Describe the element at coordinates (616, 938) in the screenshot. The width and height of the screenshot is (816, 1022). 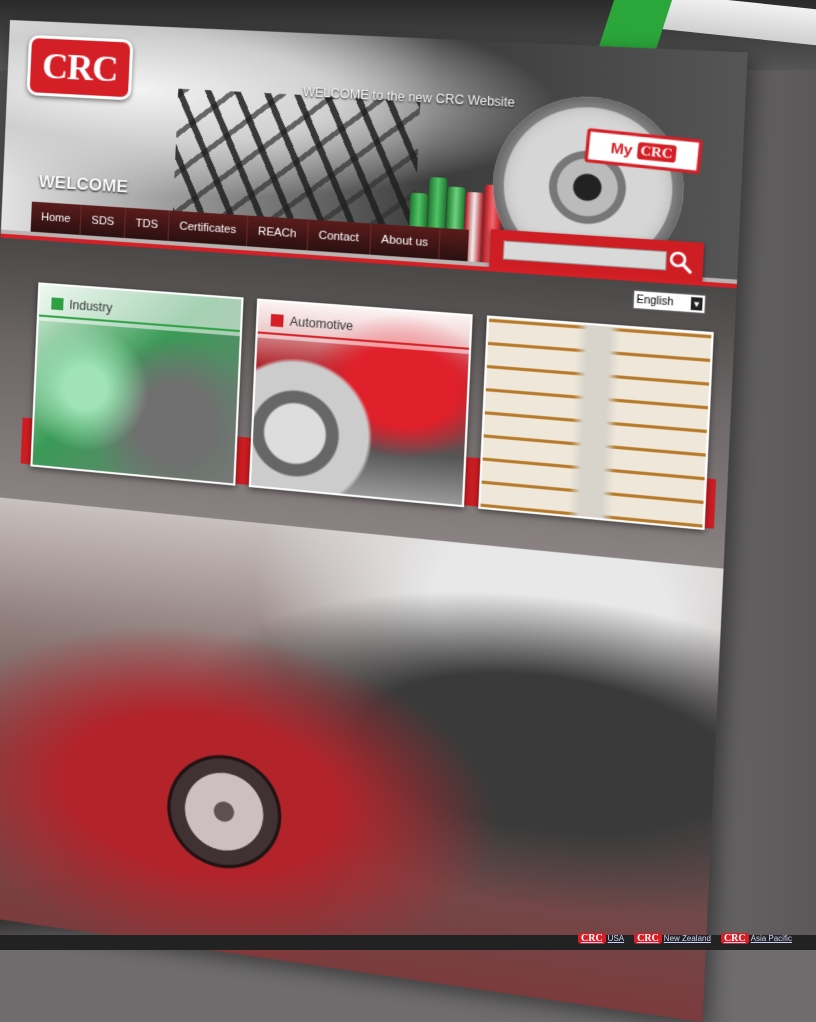
I see `partner-label: USA` at that location.